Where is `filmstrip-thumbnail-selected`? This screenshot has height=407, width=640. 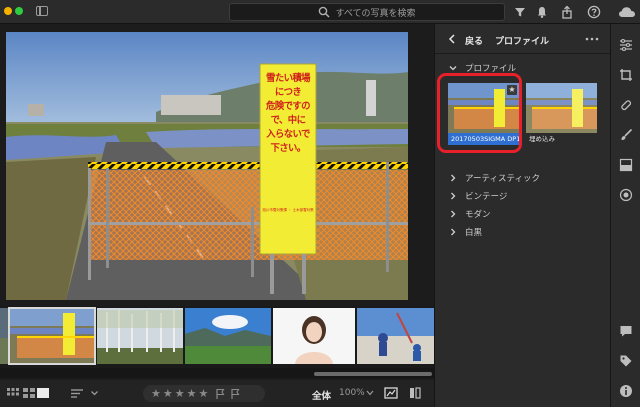 filmstrip-thumbnail-selected is located at coordinates (52, 336).